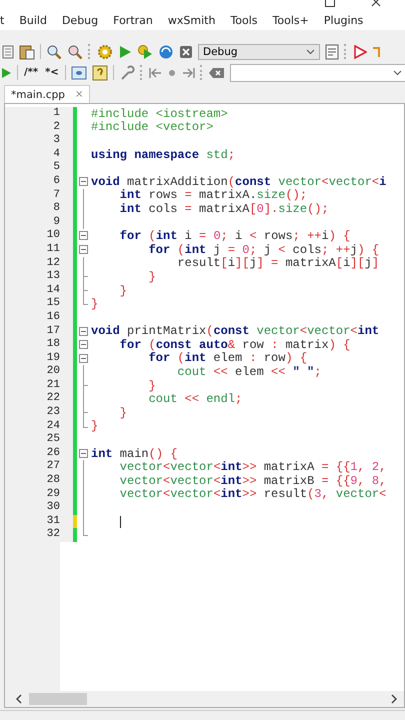  I want to click on rebuild-icon, so click(166, 52).